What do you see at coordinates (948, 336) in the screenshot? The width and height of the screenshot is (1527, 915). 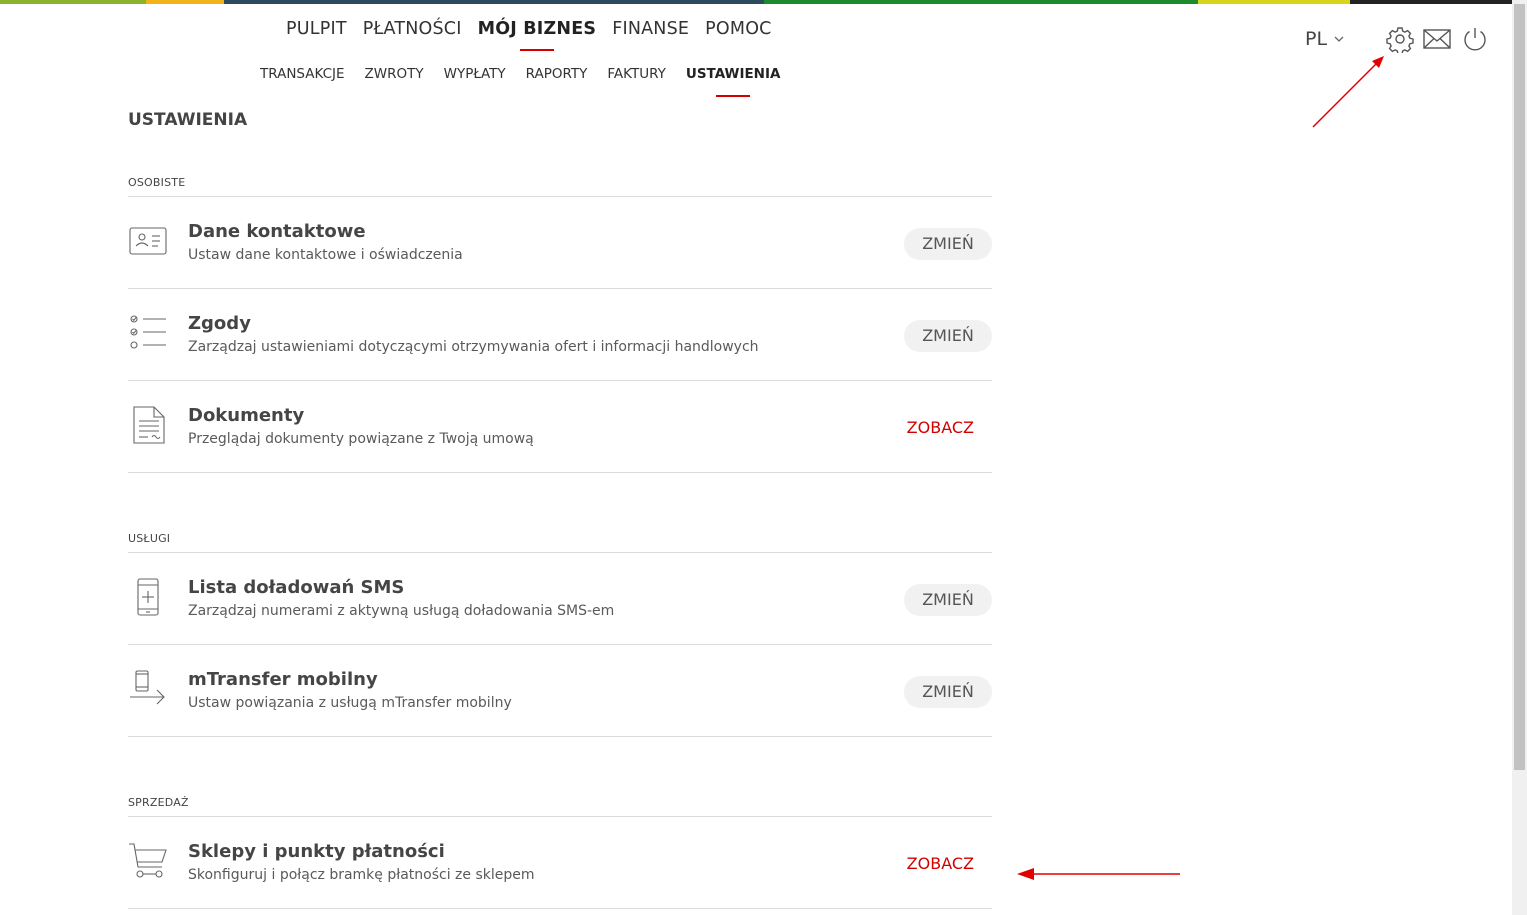 I see `zgody-zmien-button: ZMIEŃ` at bounding box center [948, 336].